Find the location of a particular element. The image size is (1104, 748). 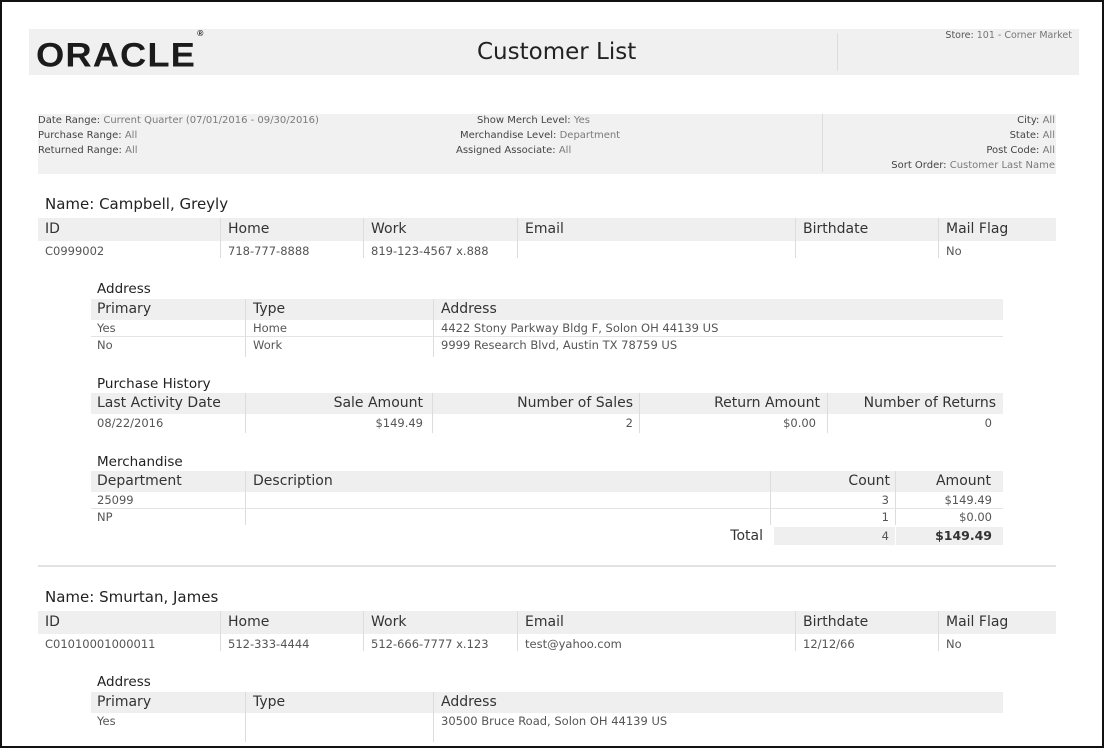

filter-show-merch: Show Merch Level: Yes is located at coordinates (533, 120).